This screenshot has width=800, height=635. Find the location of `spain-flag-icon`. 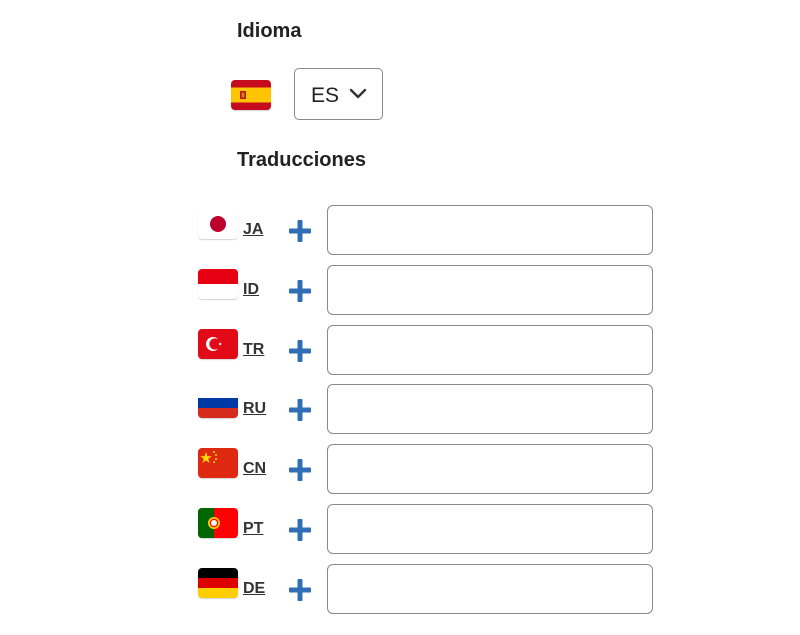

spain-flag-icon is located at coordinates (251, 95).